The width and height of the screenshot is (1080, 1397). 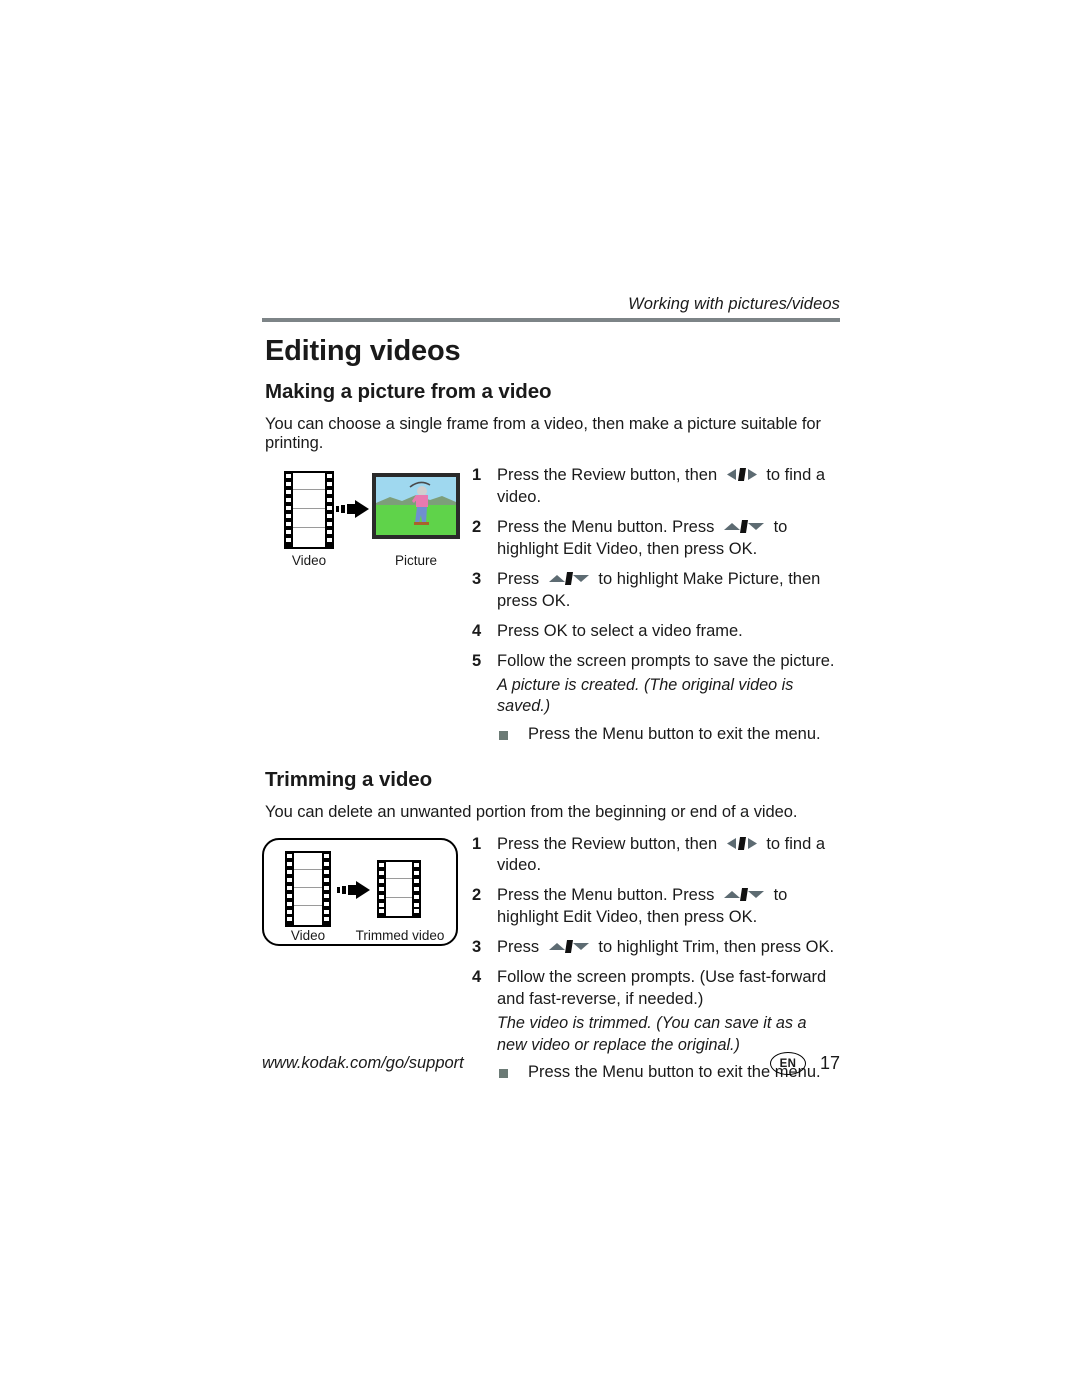 What do you see at coordinates (620, 630) in the screenshot?
I see `step-text-before: Press OK to select a video frame.` at bounding box center [620, 630].